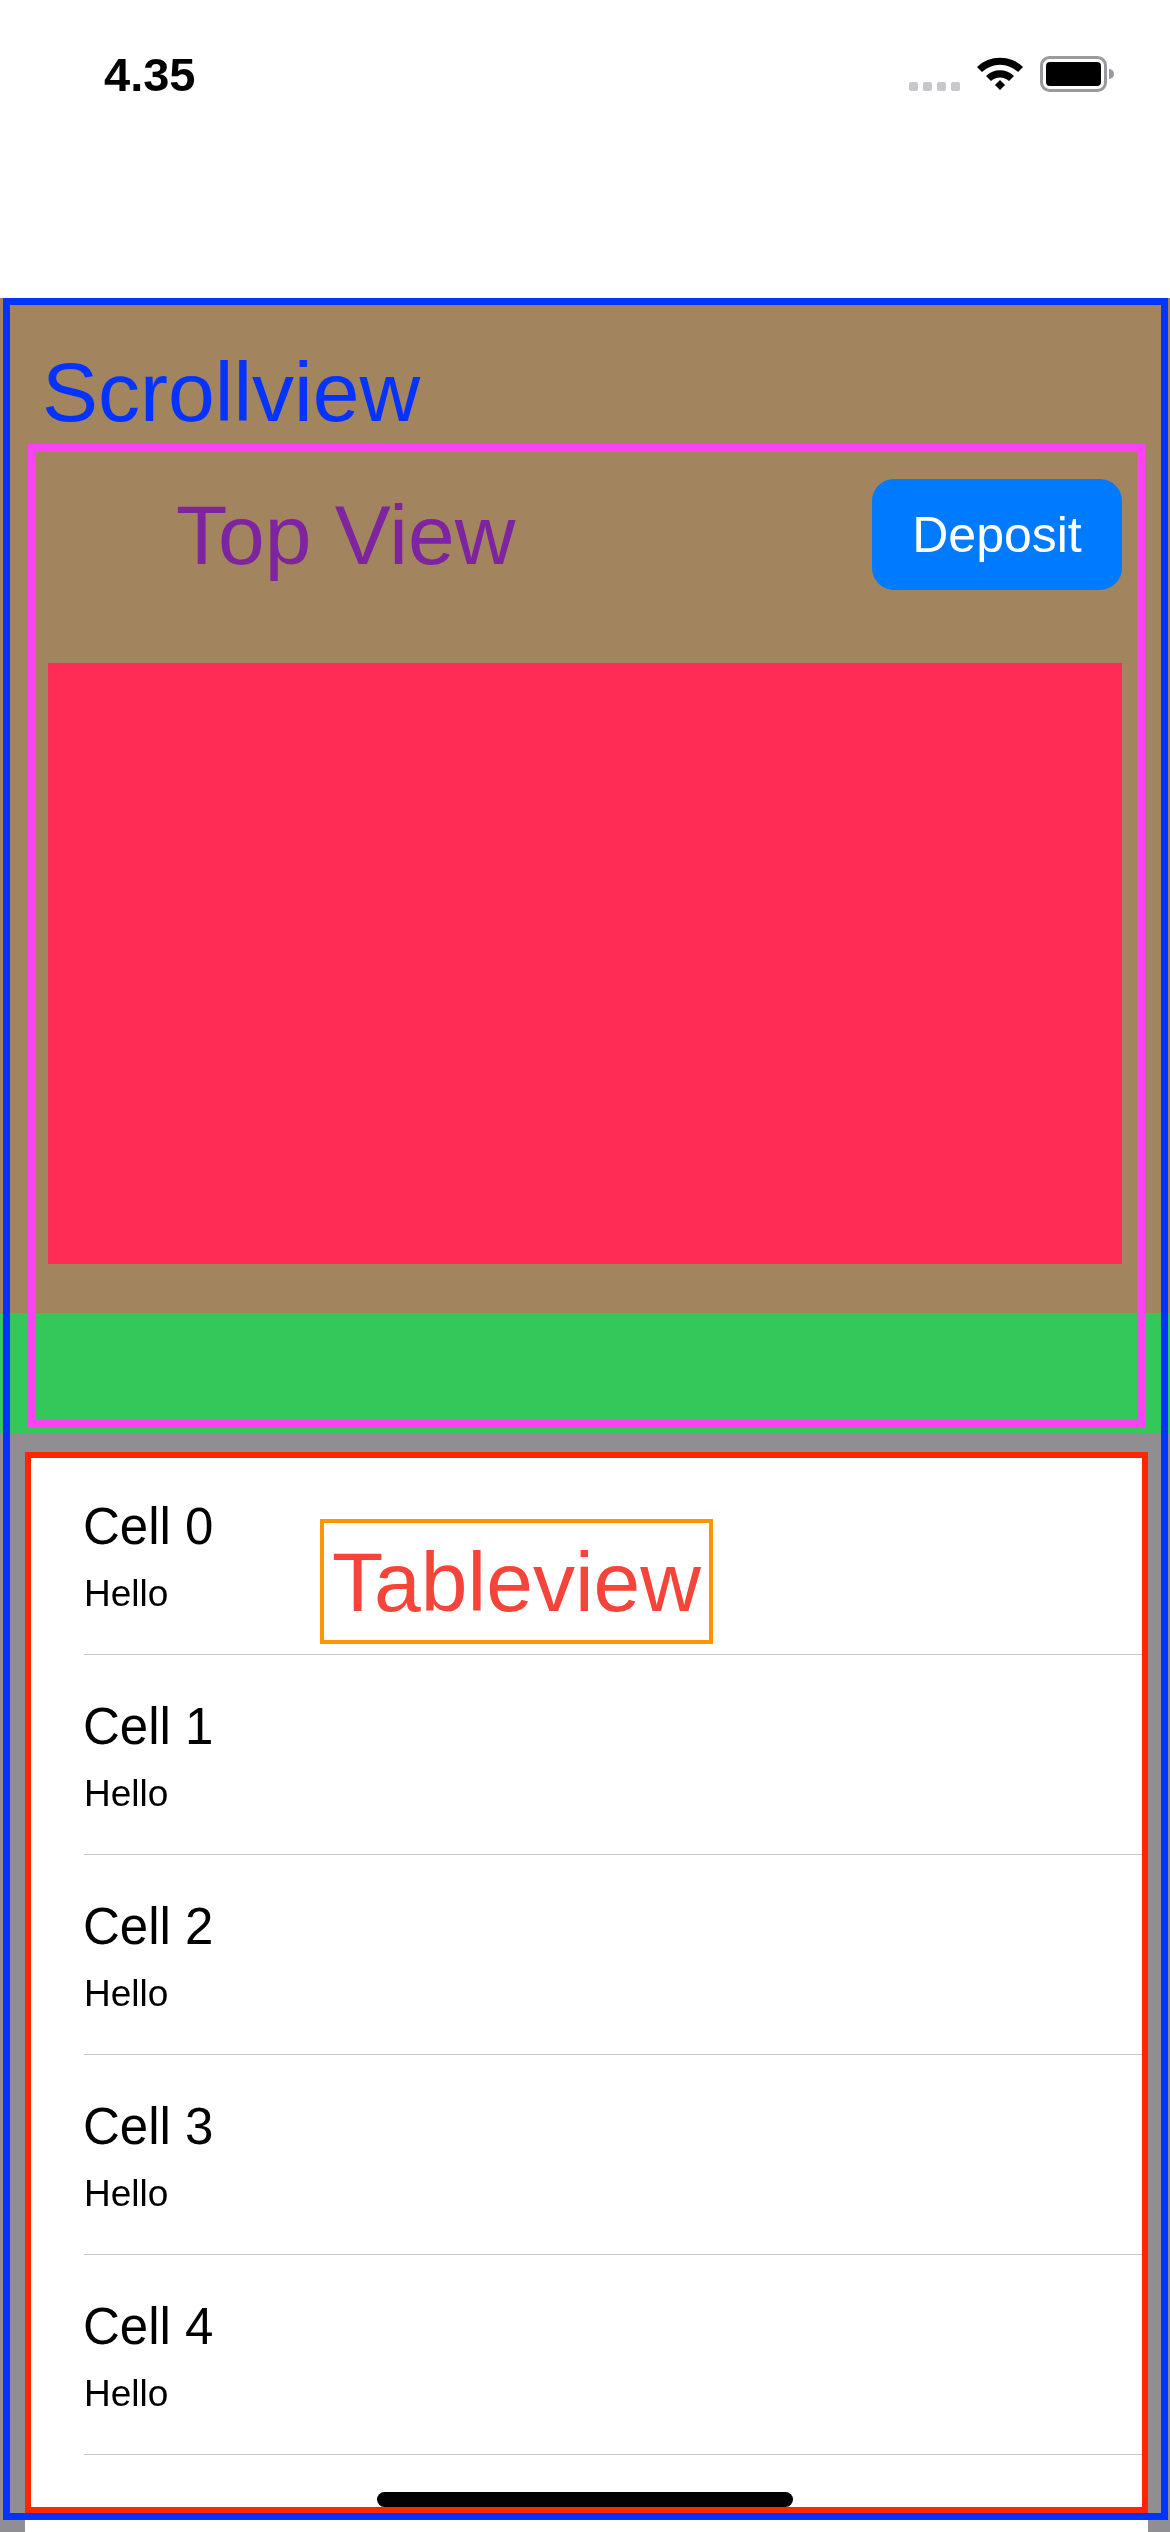 The image size is (1170, 2532). I want to click on deposit-button: Deposit, so click(997, 534).